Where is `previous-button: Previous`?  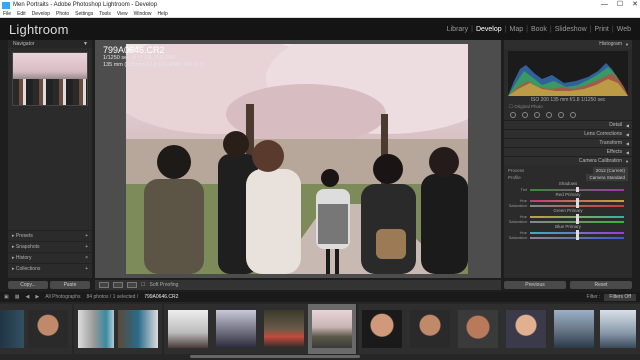 previous-button: Previous is located at coordinates (535, 285).